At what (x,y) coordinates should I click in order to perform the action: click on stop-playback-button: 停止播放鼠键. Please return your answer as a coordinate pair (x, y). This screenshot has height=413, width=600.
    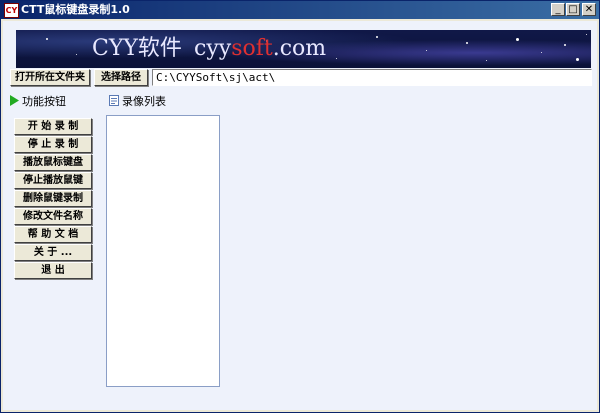
    Looking at the image, I should click on (53, 180).